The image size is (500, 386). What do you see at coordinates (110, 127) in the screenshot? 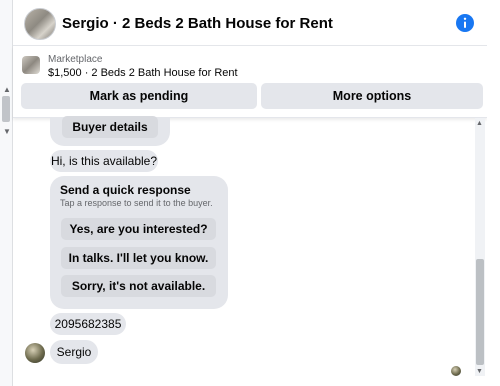
I see `buyer-details-button: Buyer details` at bounding box center [110, 127].